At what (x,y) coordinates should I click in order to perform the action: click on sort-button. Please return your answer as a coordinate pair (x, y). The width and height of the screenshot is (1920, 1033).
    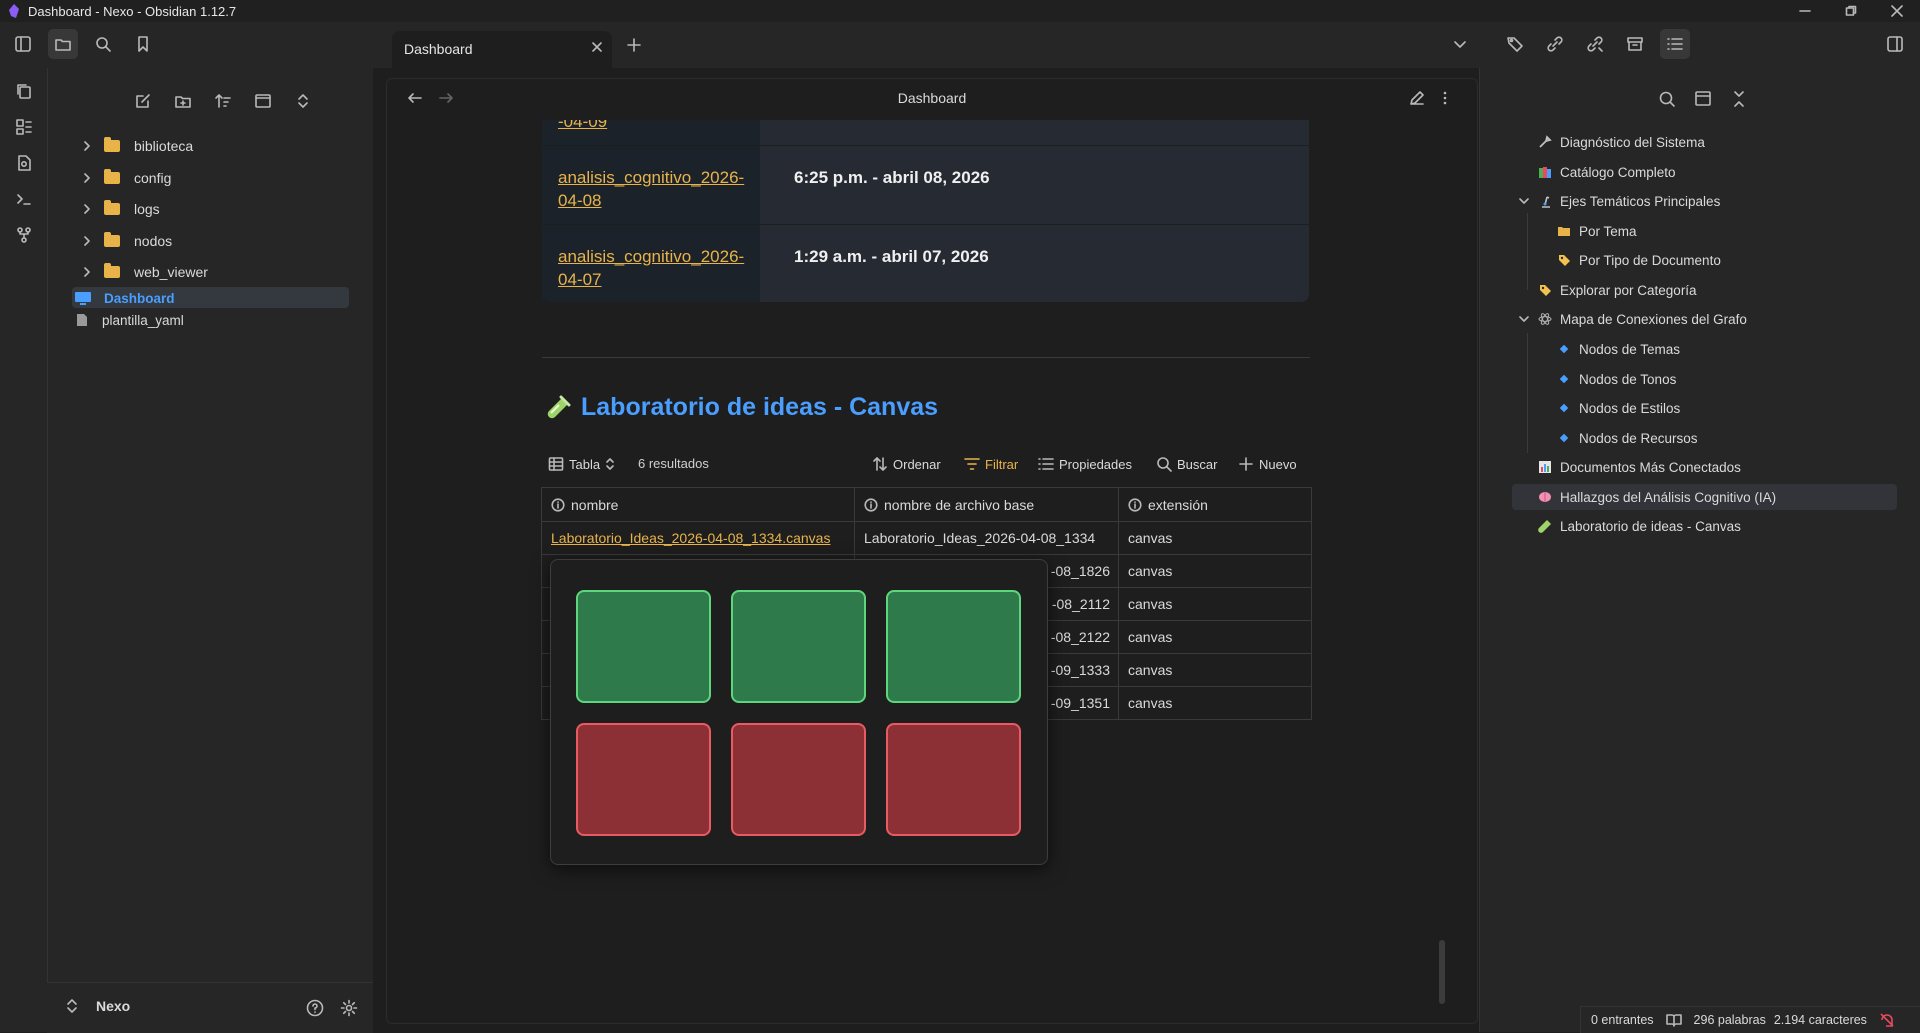
    Looking at the image, I should click on (223, 101).